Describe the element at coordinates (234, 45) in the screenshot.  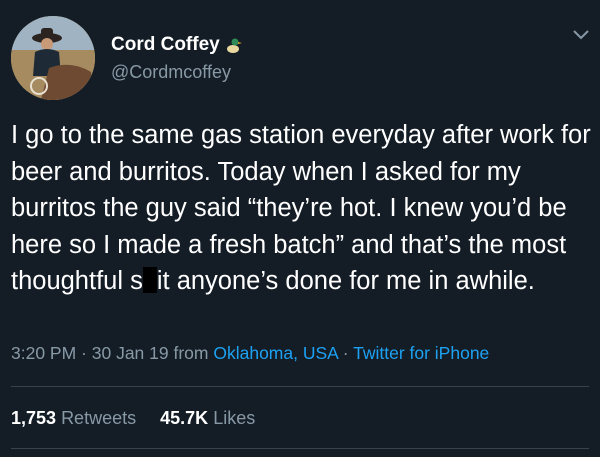
I see `duck-icon` at that location.